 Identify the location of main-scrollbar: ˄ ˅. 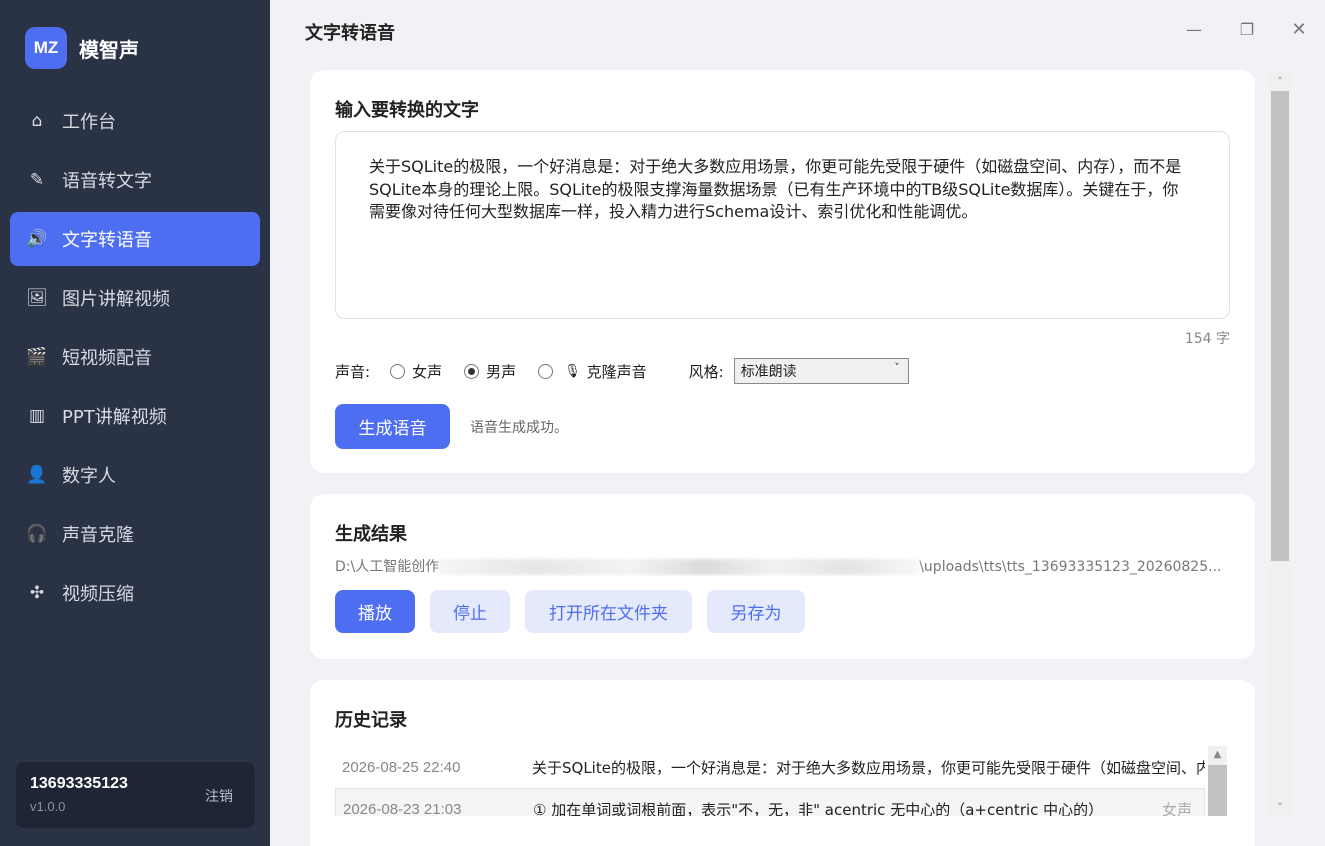
(1280, 444).